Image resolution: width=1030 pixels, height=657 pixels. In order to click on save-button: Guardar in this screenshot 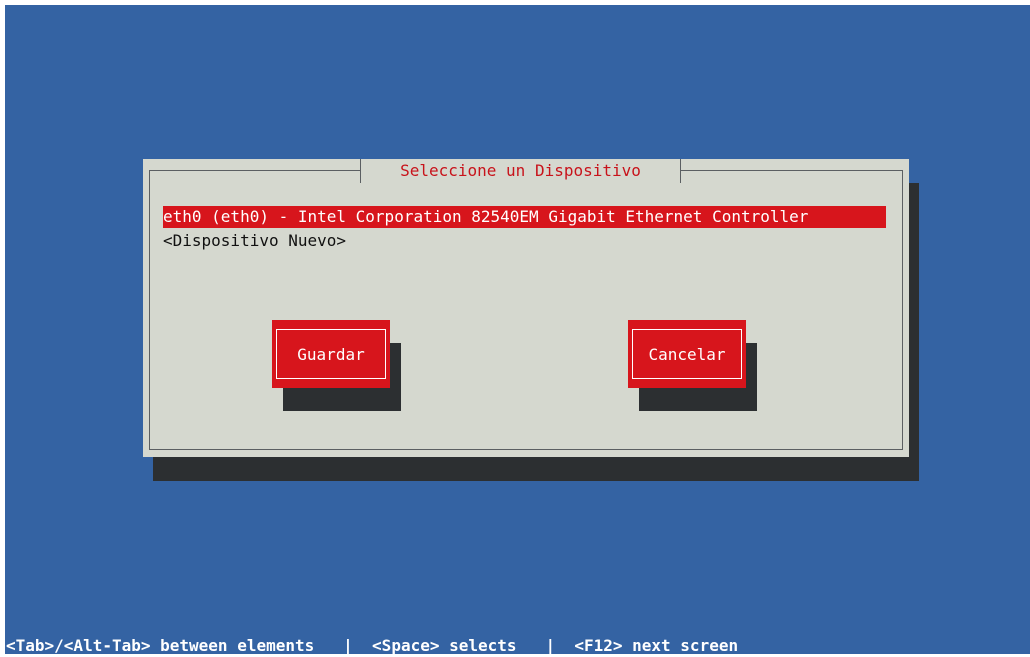, I will do `click(331, 354)`.